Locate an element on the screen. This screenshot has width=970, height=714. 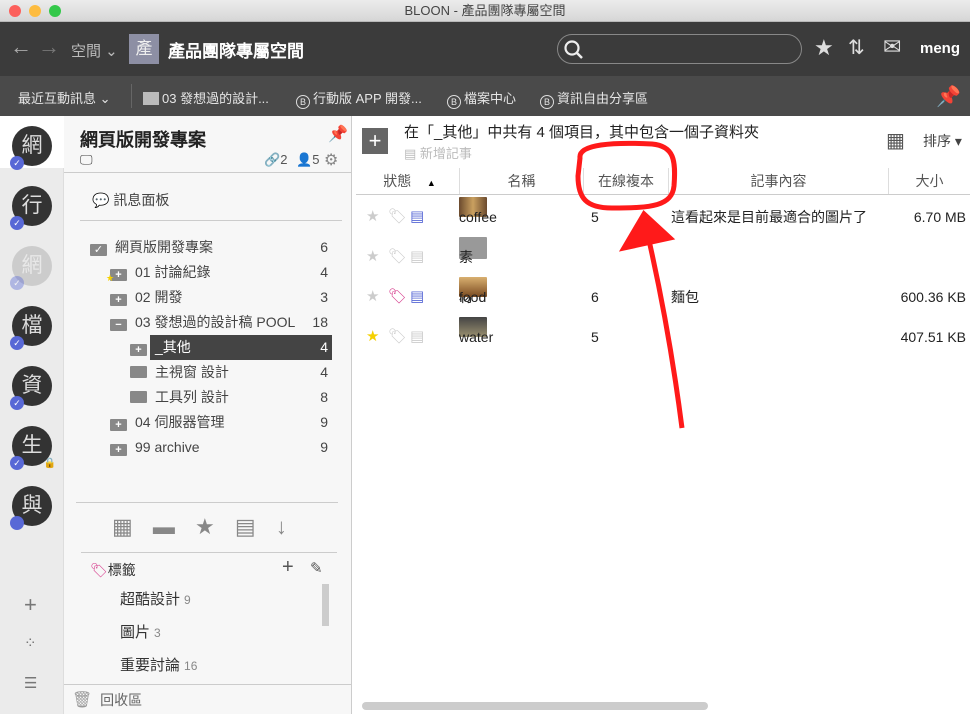
person-icon: 👤 is located at coordinates (304, 159).